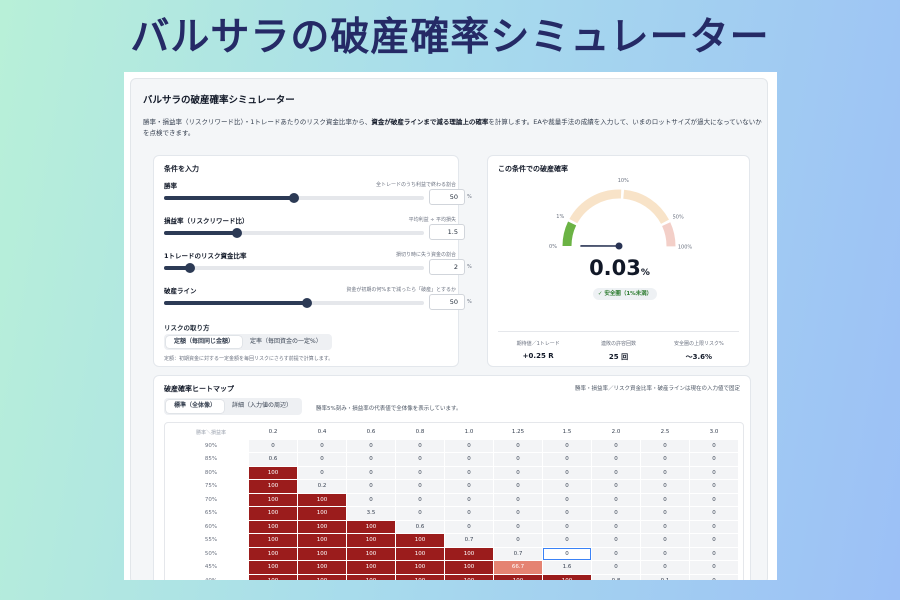  Describe the element at coordinates (262, 406) in the screenshot. I see `tab-detail: 詳細（入力値の周辺）` at that location.